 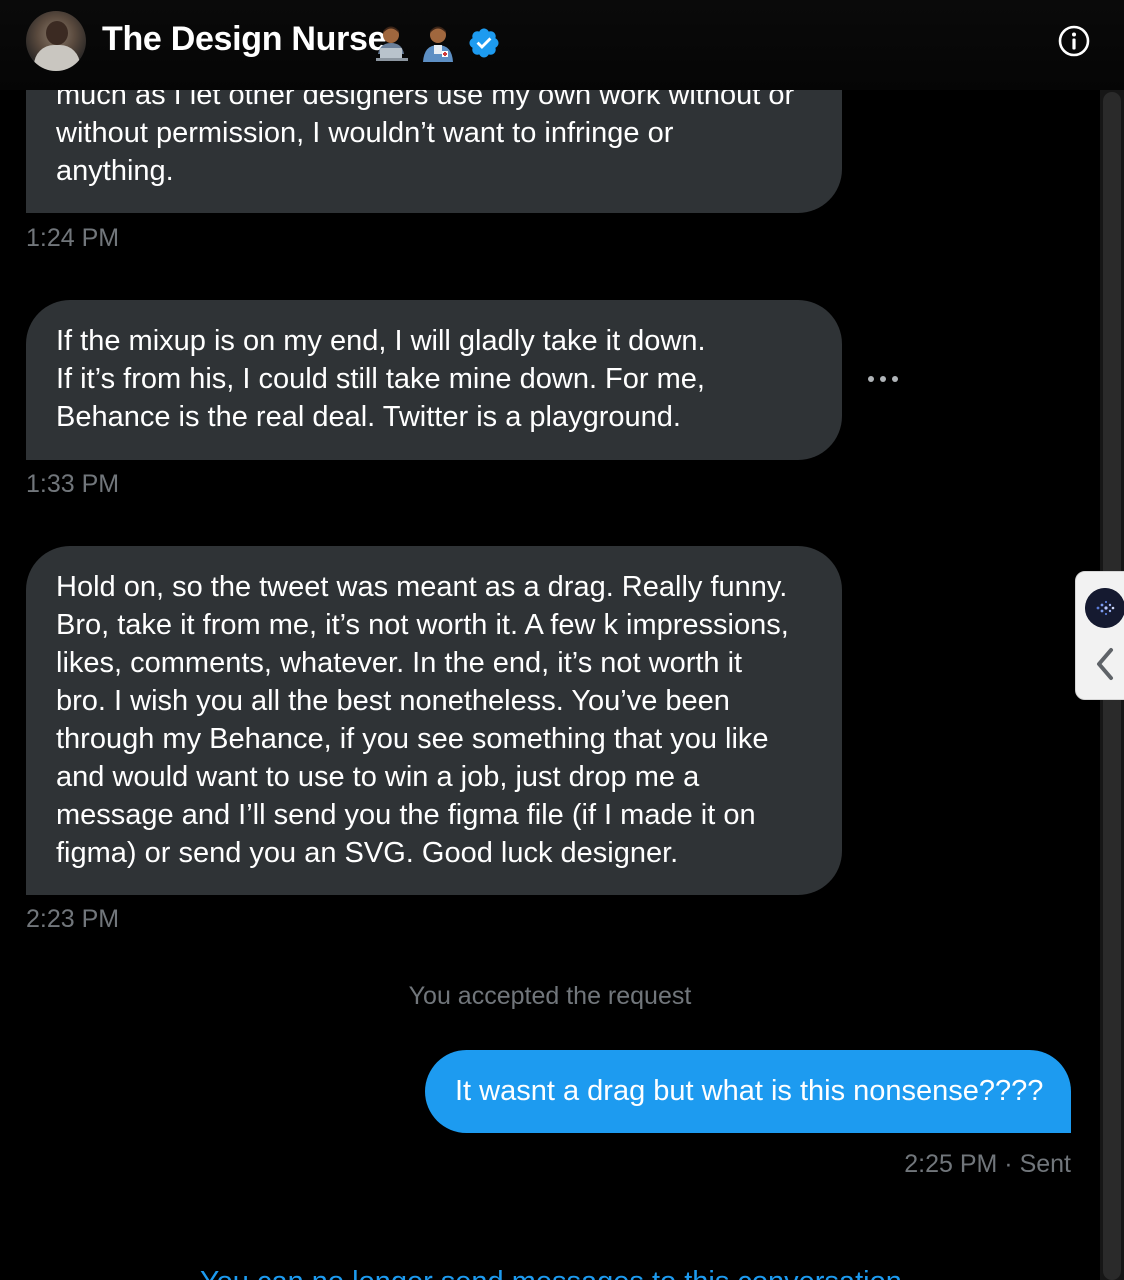 I want to click on conversation-header: The Design Nurse, so click(x=562, y=45).